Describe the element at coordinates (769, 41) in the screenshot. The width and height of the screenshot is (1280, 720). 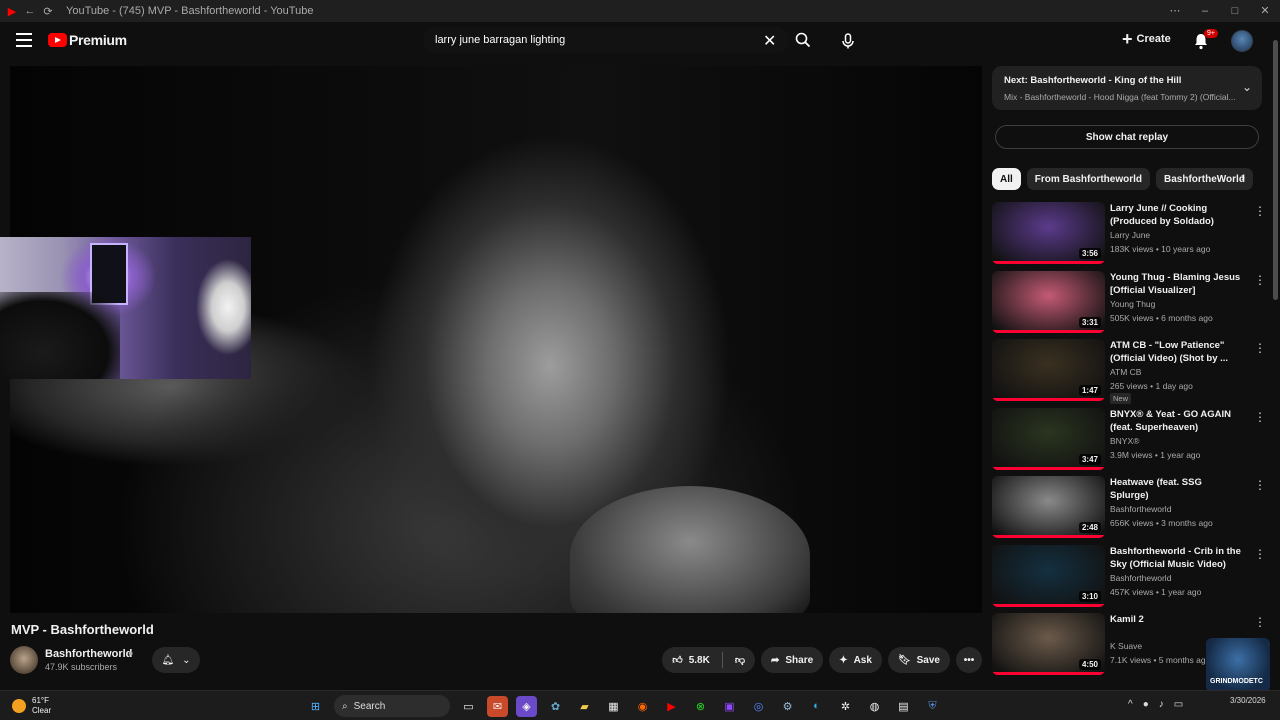
I see `clear-search-icon: ✕` at that location.